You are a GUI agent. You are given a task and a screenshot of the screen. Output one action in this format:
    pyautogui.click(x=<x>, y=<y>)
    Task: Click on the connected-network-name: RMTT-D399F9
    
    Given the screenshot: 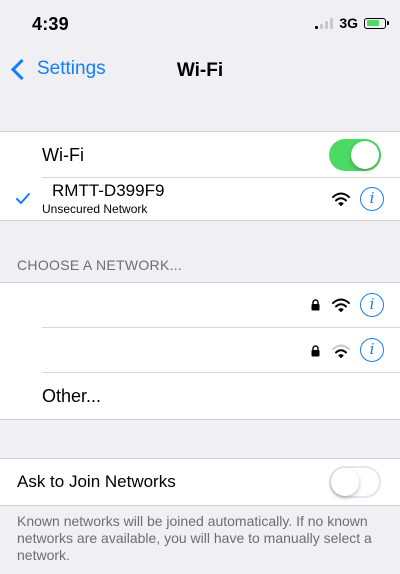 What is the action you would take?
    pyautogui.click(x=108, y=190)
    